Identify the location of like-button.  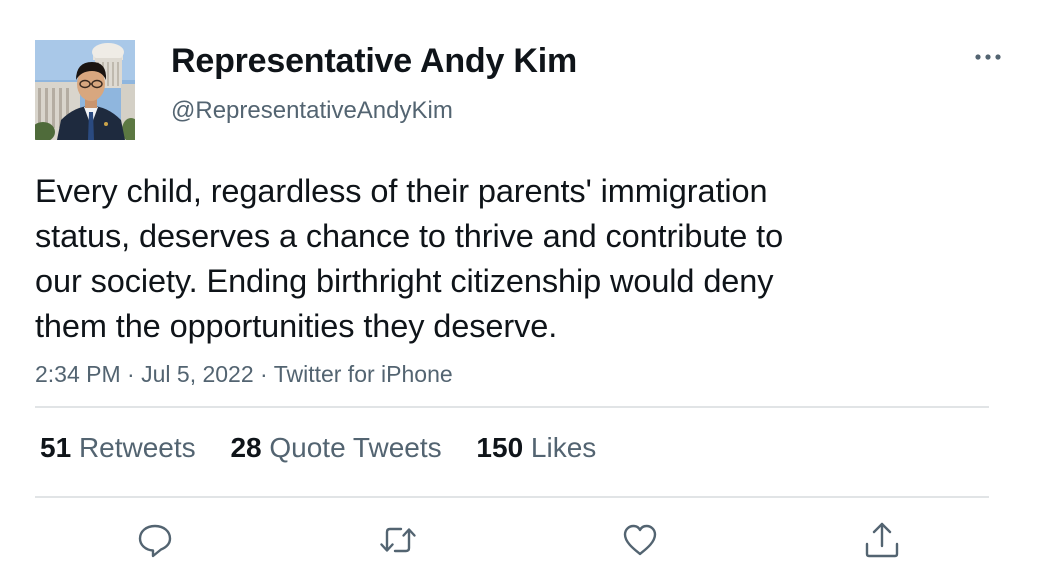
(640, 540).